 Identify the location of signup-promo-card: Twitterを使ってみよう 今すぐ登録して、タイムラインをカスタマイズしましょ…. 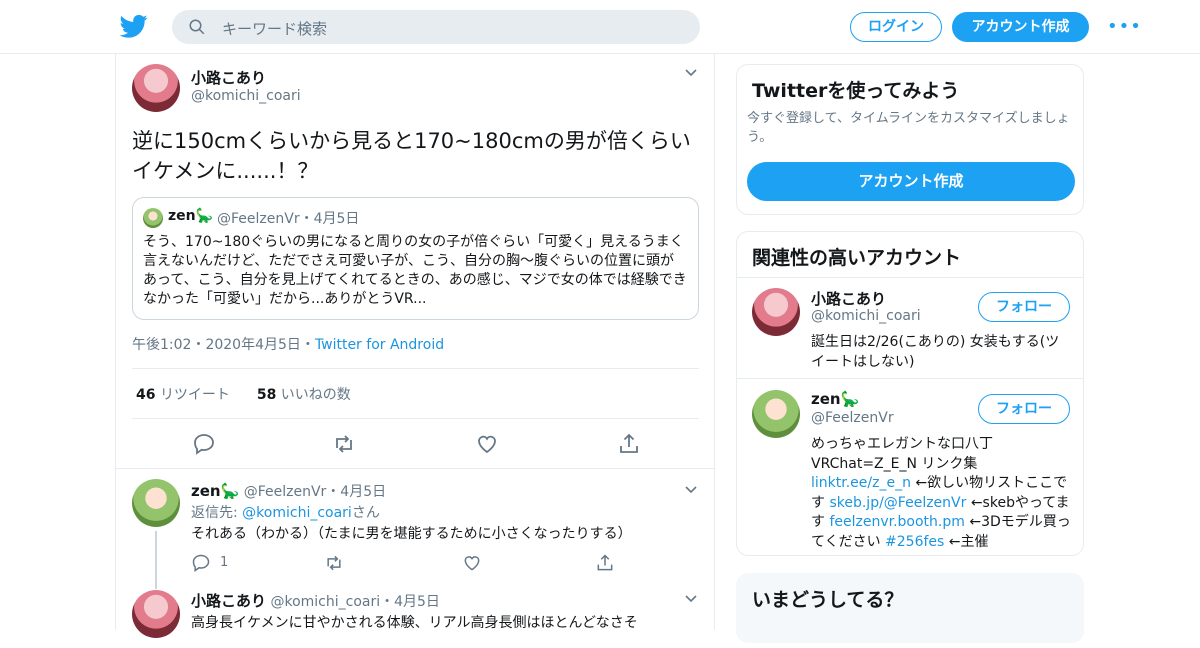
(910, 139).